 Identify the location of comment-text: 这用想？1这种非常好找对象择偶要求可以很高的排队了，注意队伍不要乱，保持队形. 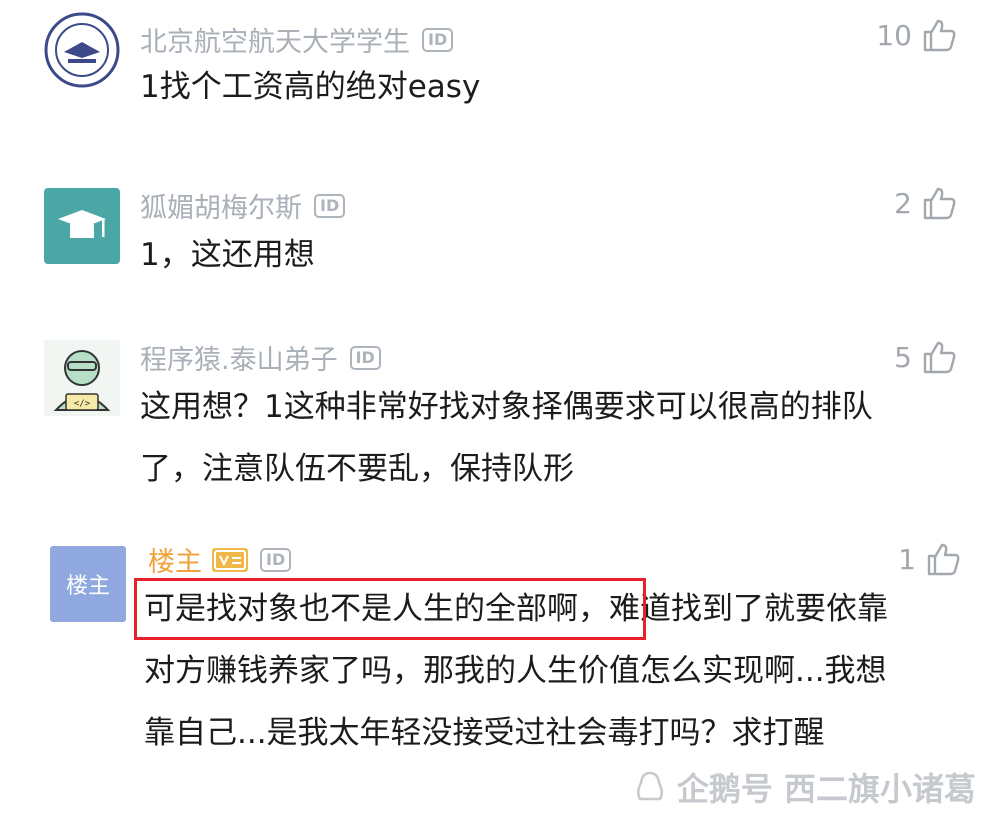
(506, 438).